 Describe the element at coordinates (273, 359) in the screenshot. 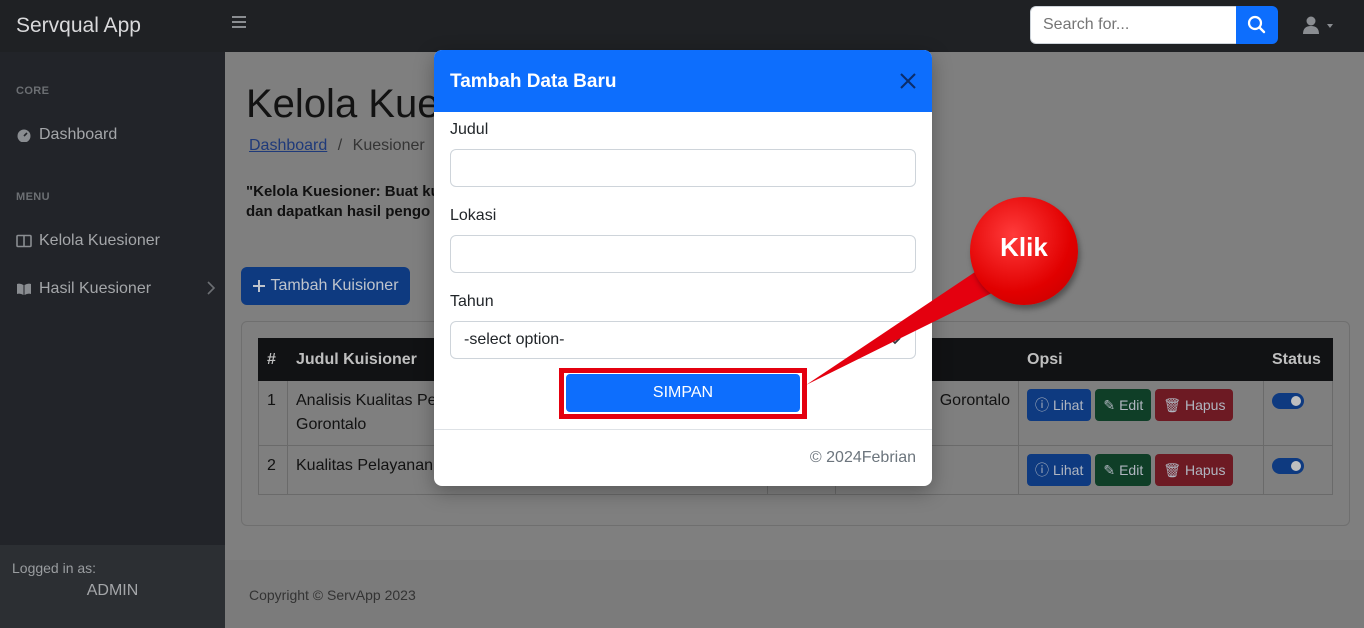

I see `column-header: #` at that location.